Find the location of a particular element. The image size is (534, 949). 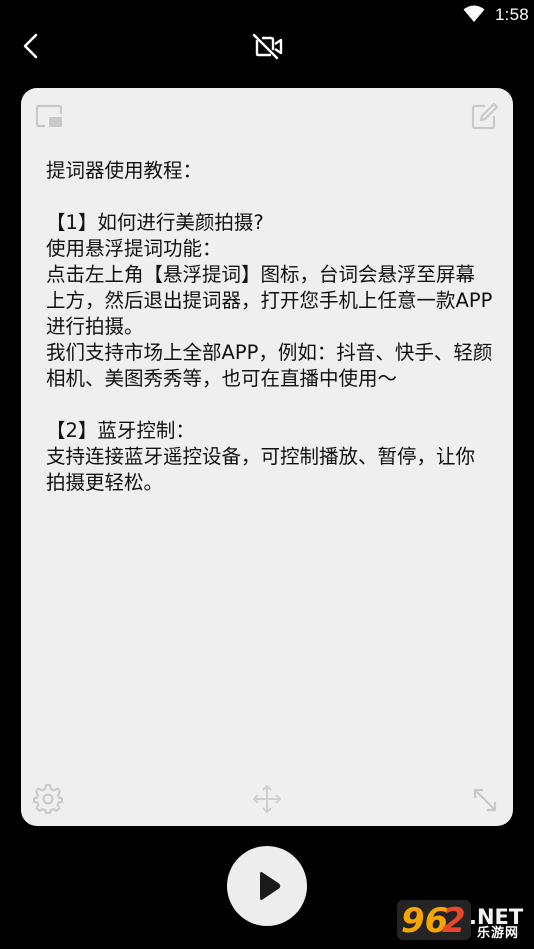

play-icon is located at coordinates (270, 886).